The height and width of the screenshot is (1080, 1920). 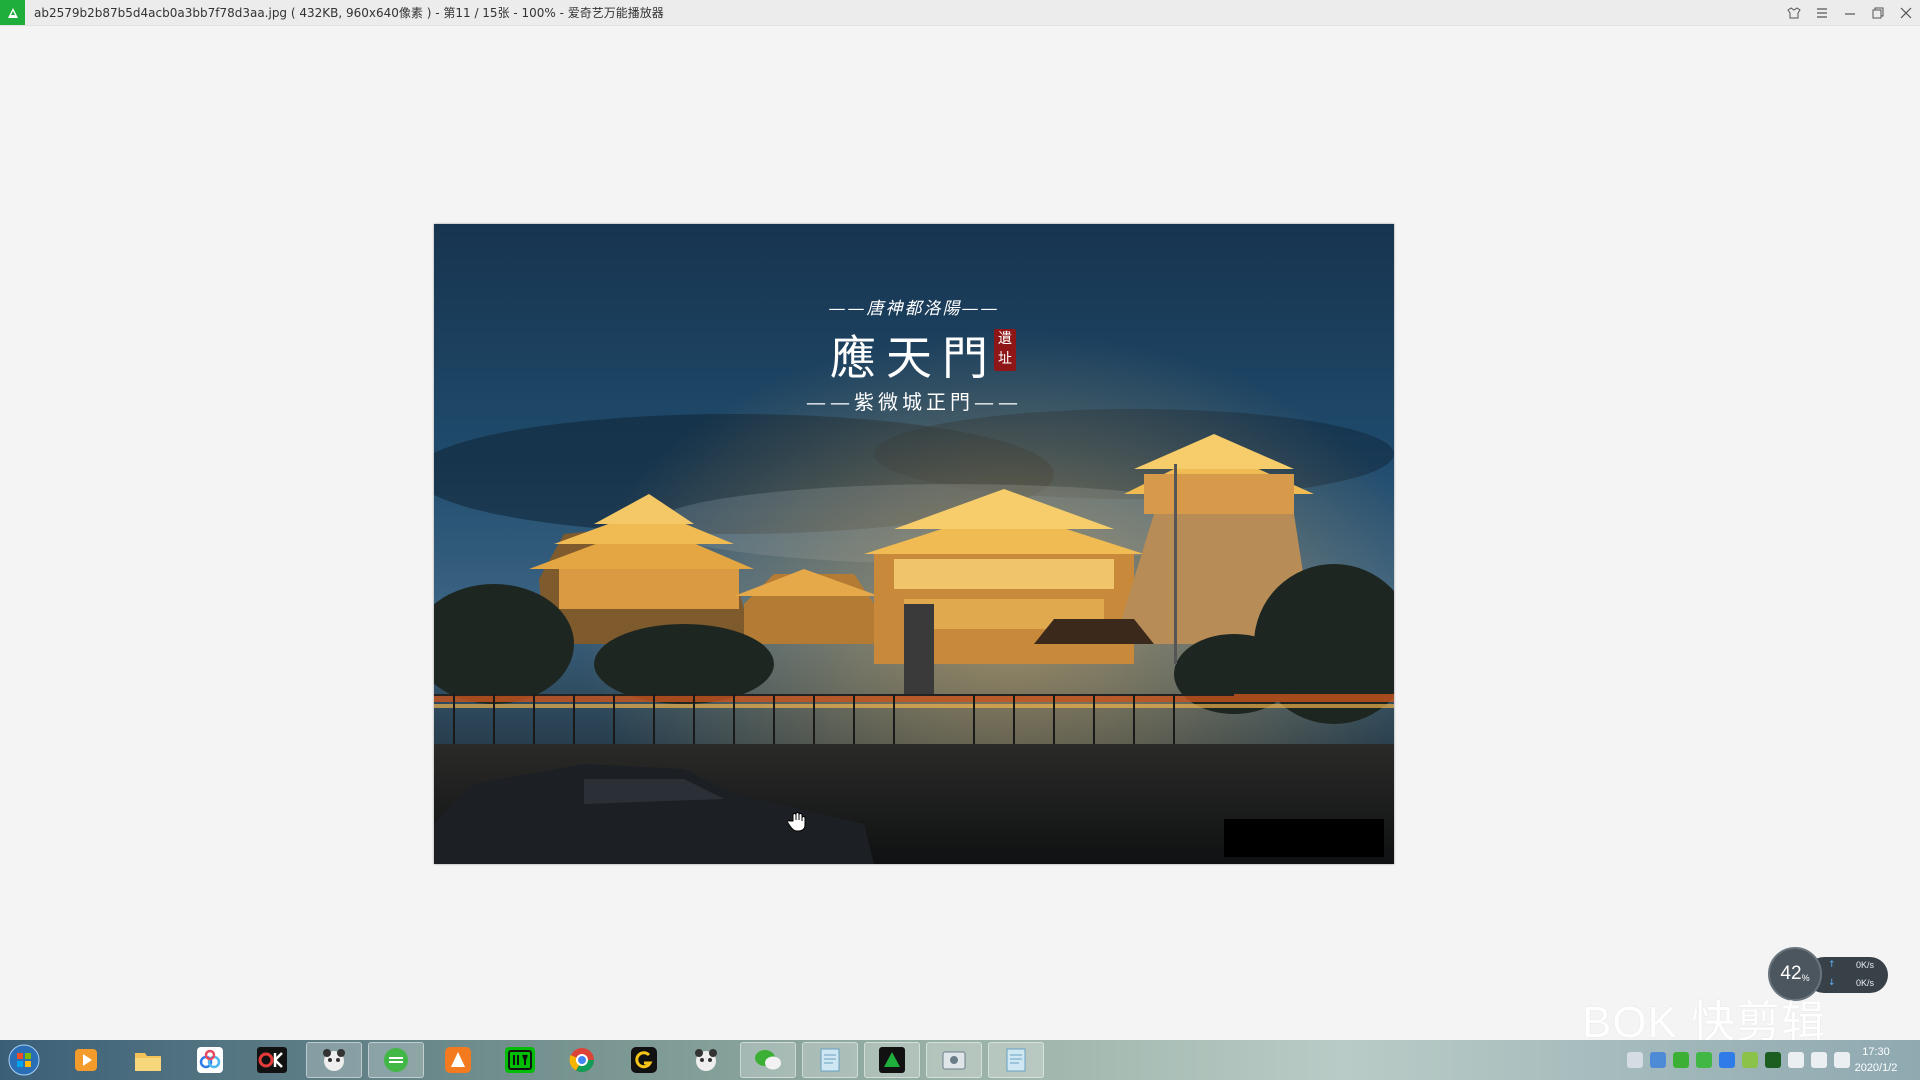 I want to click on iqiyi-icon, so click(x=520, y=1060).